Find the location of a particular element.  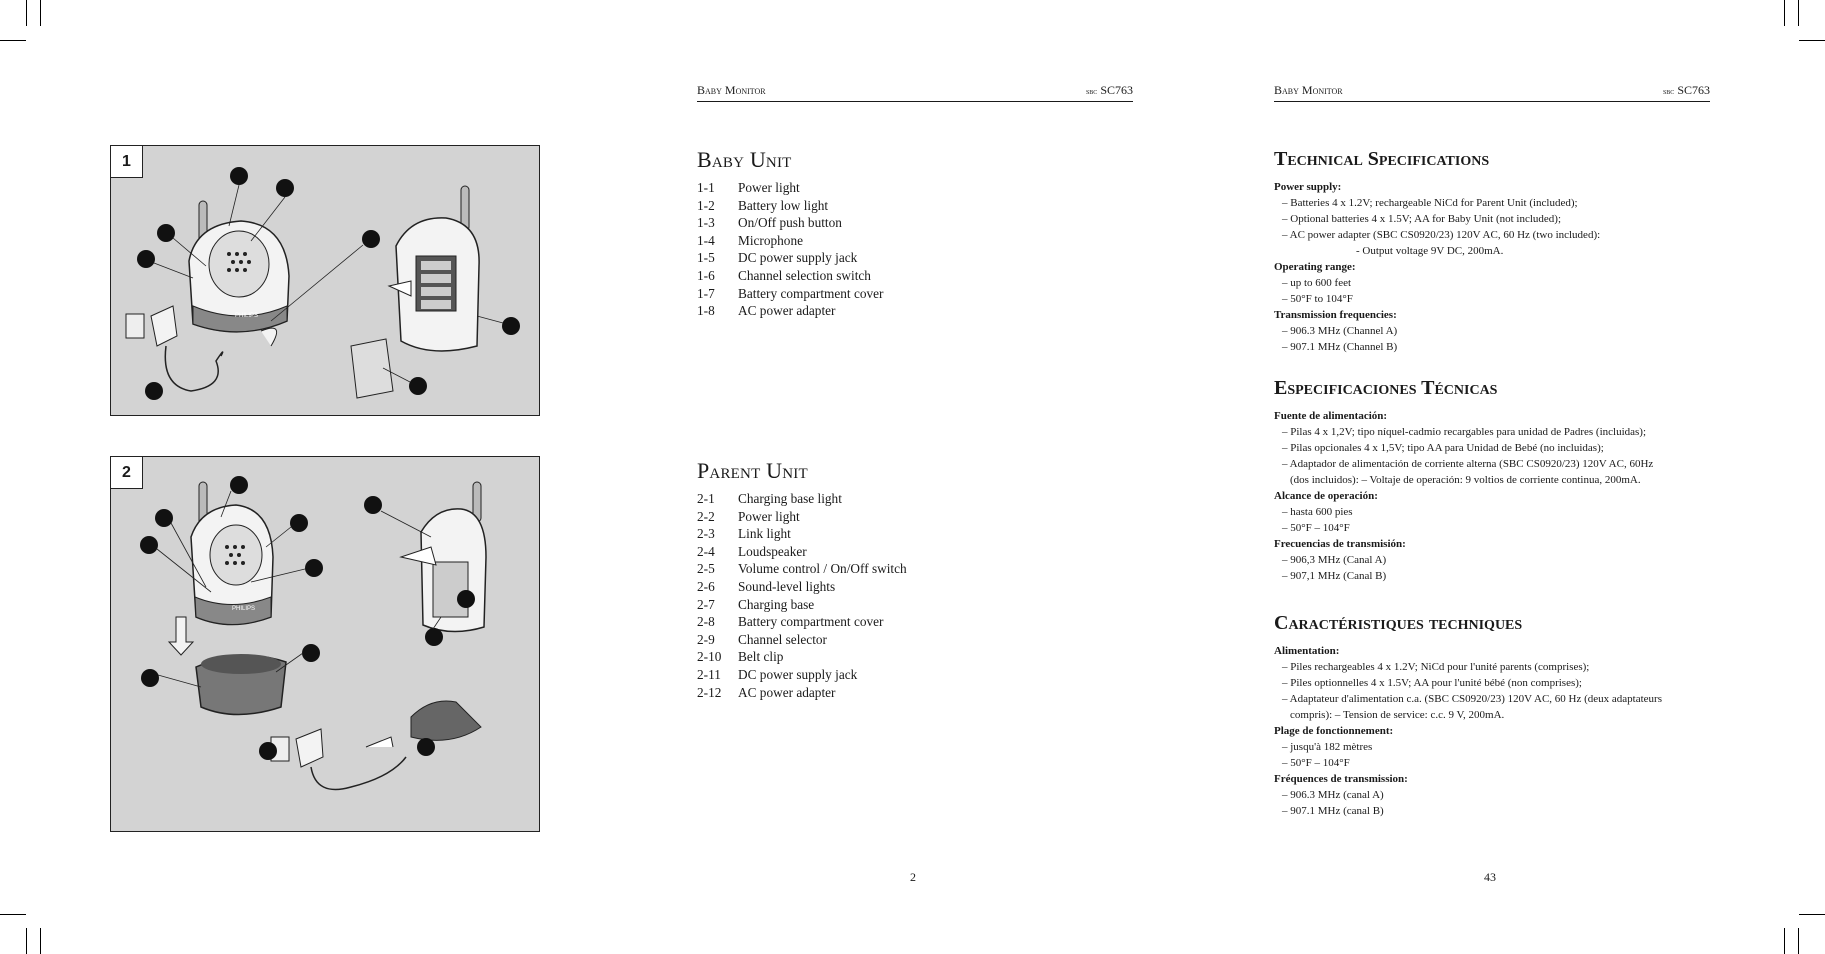

part-list-item: 2-12 AC power adapter is located at coordinates (802, 693).